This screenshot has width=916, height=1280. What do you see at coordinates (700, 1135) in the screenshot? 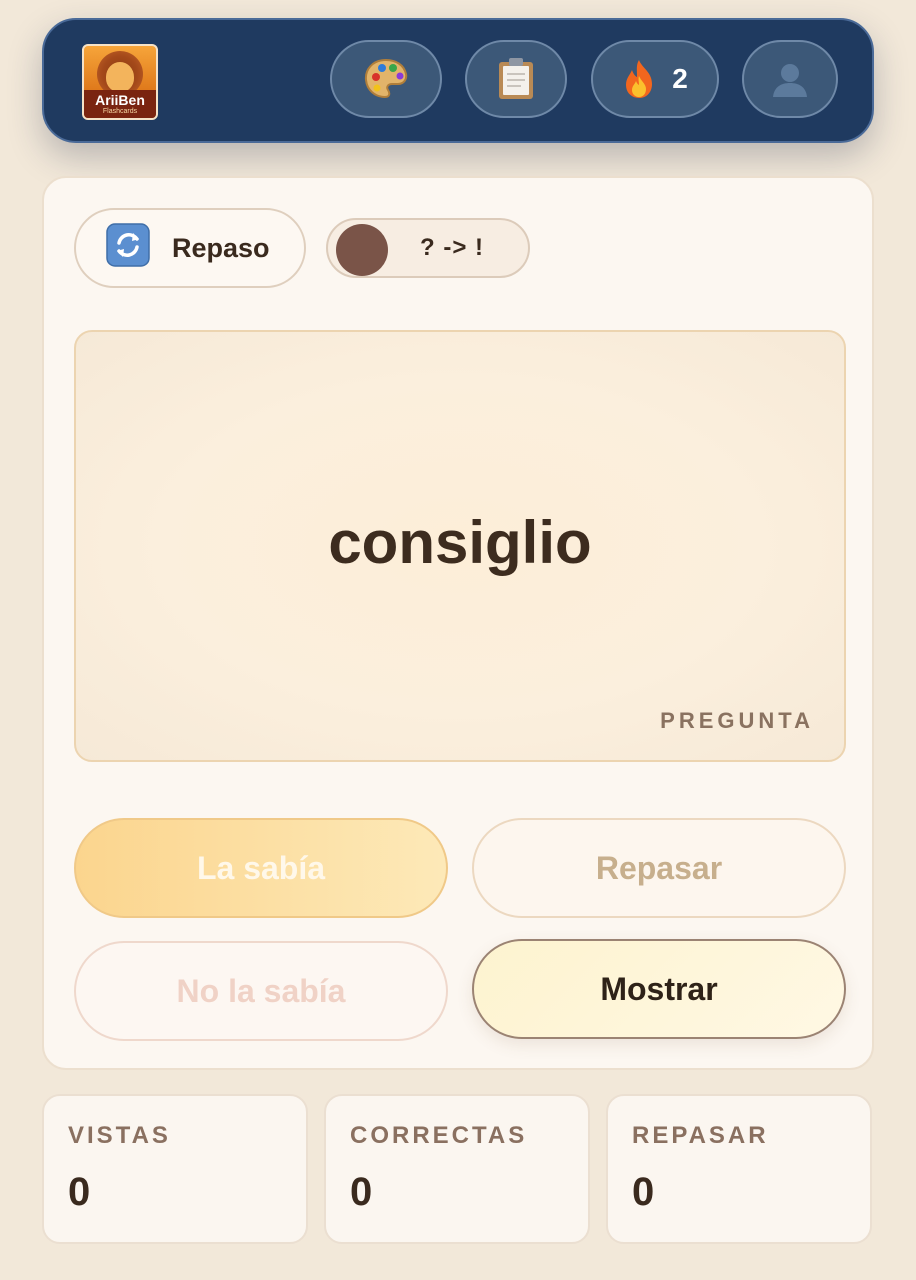
I see `stat-label: REPASAR` at bounding box center [700, 1135].